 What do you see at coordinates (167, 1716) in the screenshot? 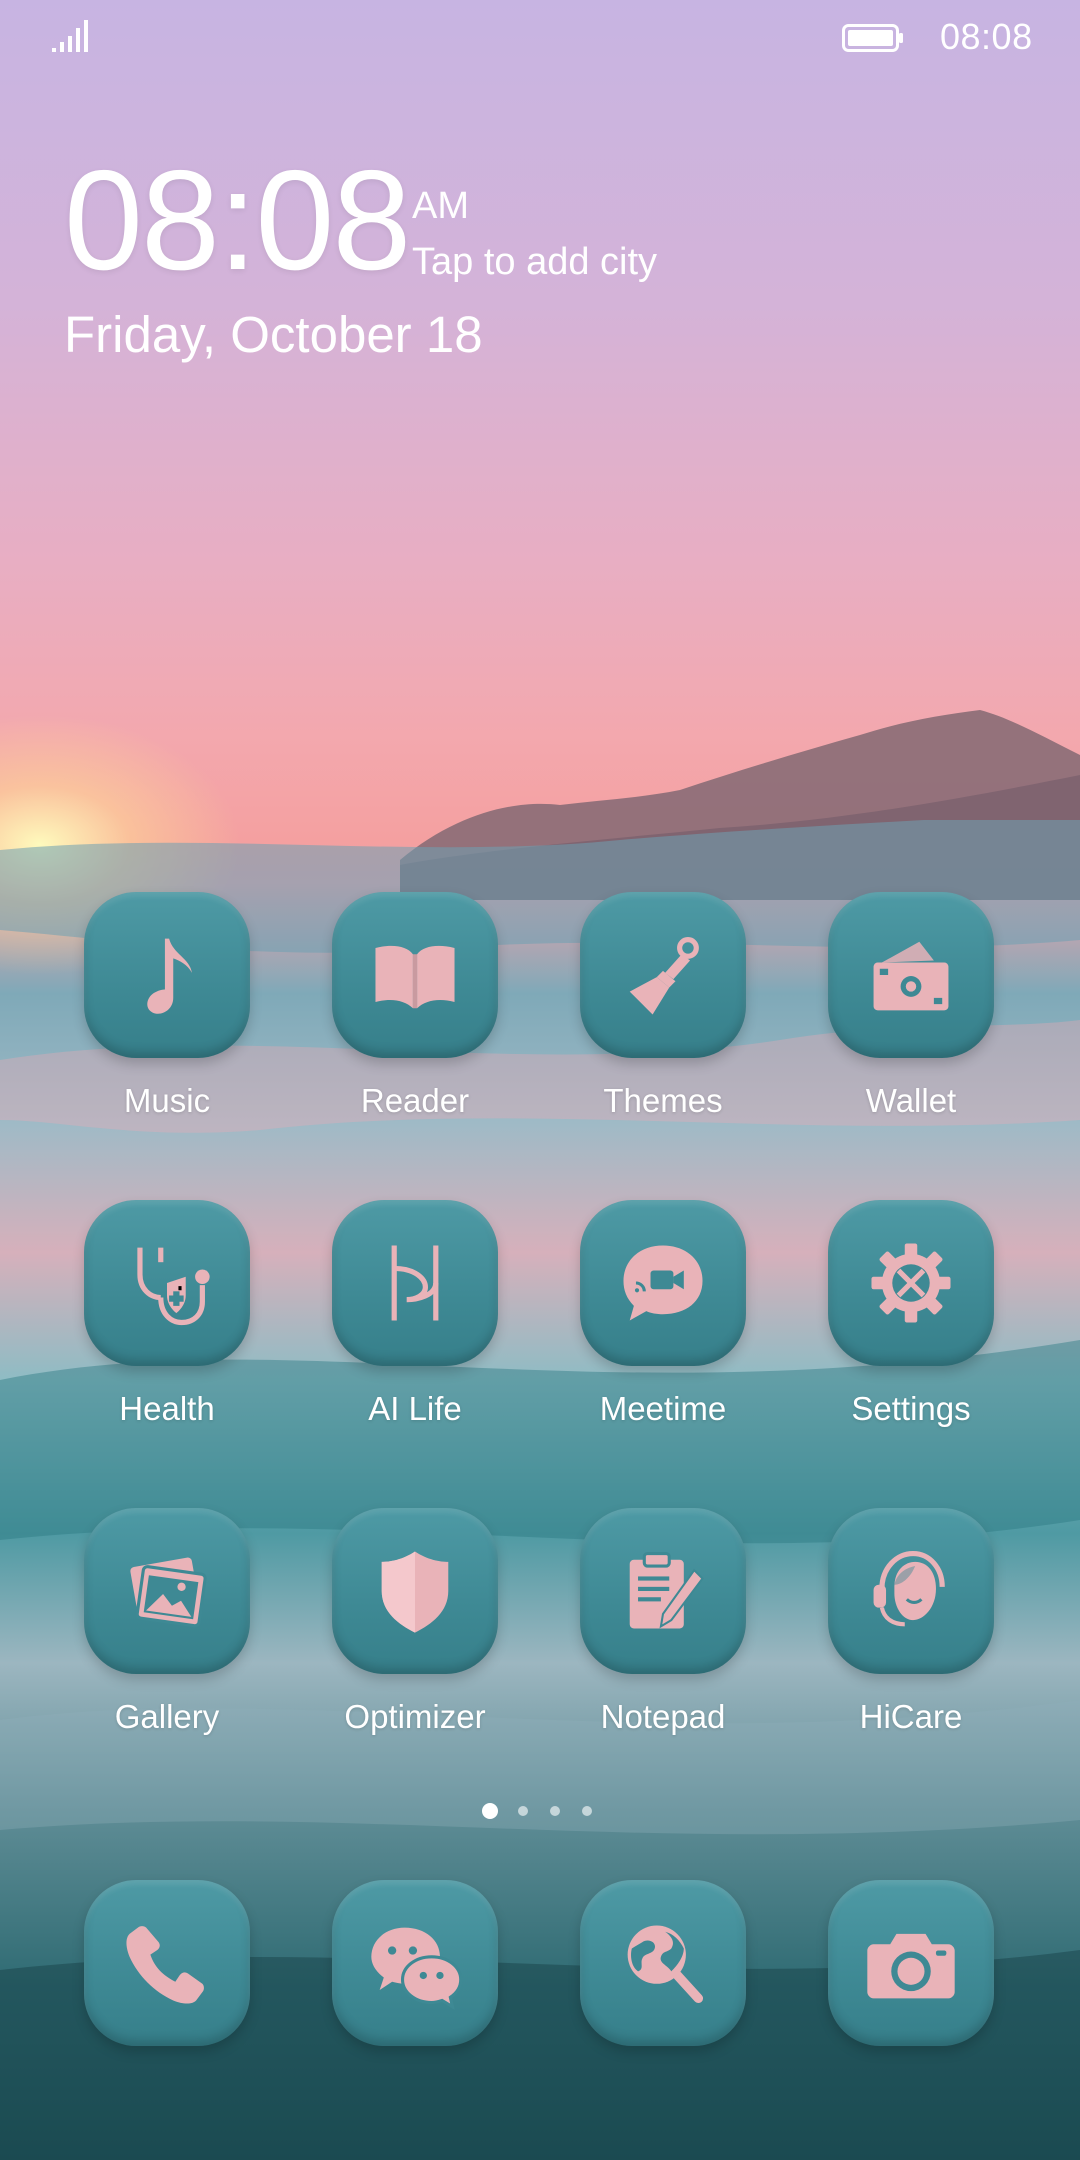
I see `app-label: Gallery` at bounding box center [167, 1716].